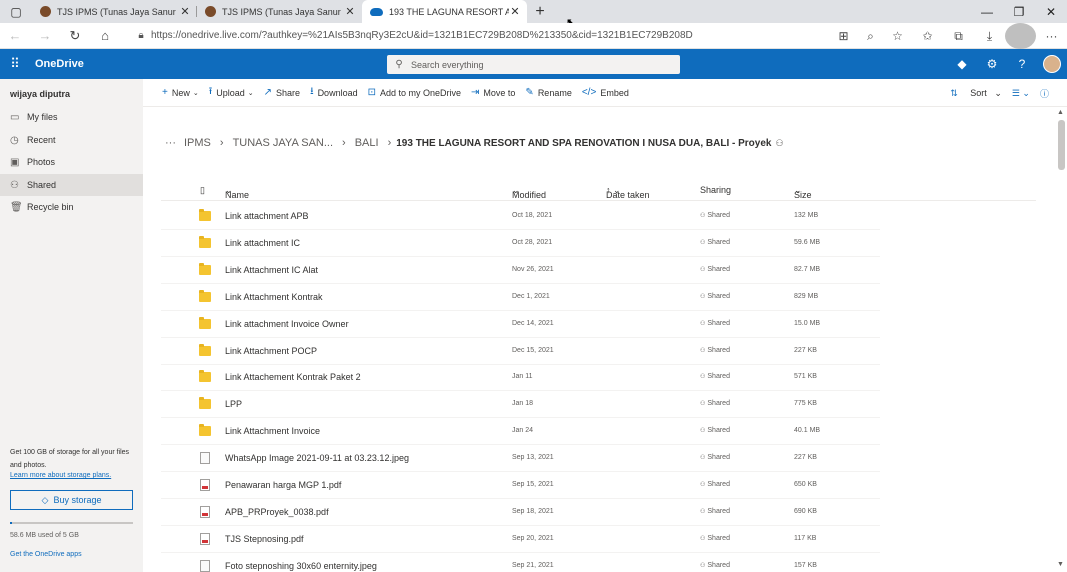 This screenshot has height=572, width=1067. Describe the element at coordinates (1052, 64) in the screenshot. I see `account-avatar` at that location.